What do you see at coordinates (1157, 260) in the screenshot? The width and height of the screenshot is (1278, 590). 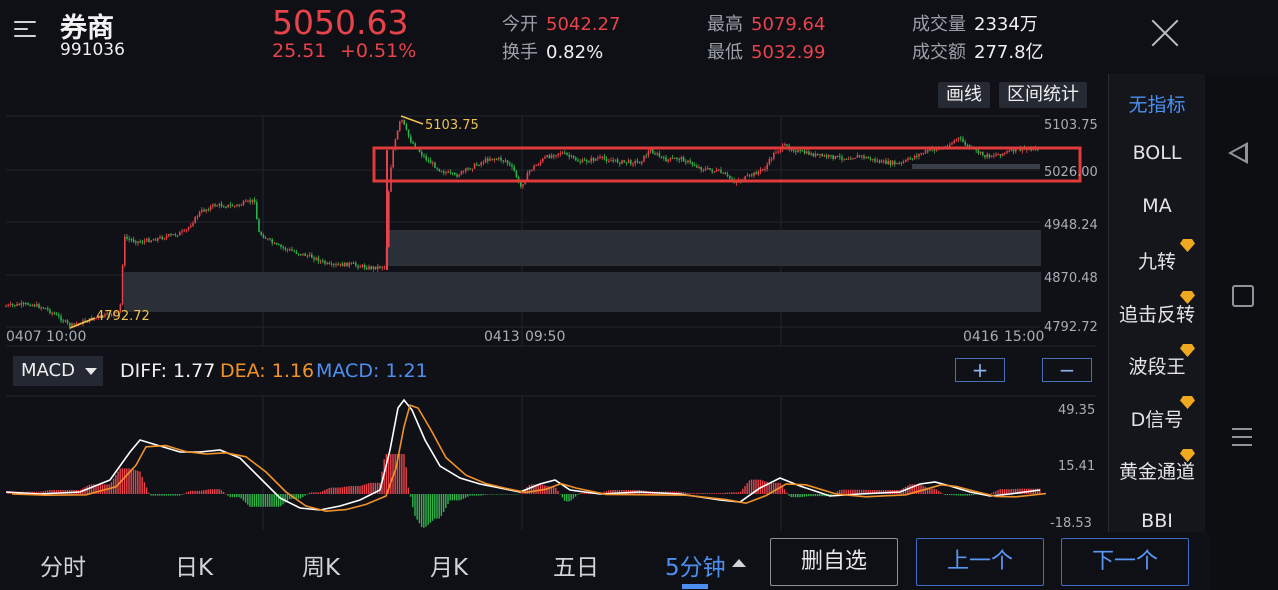 I see `indicator-jiuzhuan: 九转` at bounding box center [1157, 260].